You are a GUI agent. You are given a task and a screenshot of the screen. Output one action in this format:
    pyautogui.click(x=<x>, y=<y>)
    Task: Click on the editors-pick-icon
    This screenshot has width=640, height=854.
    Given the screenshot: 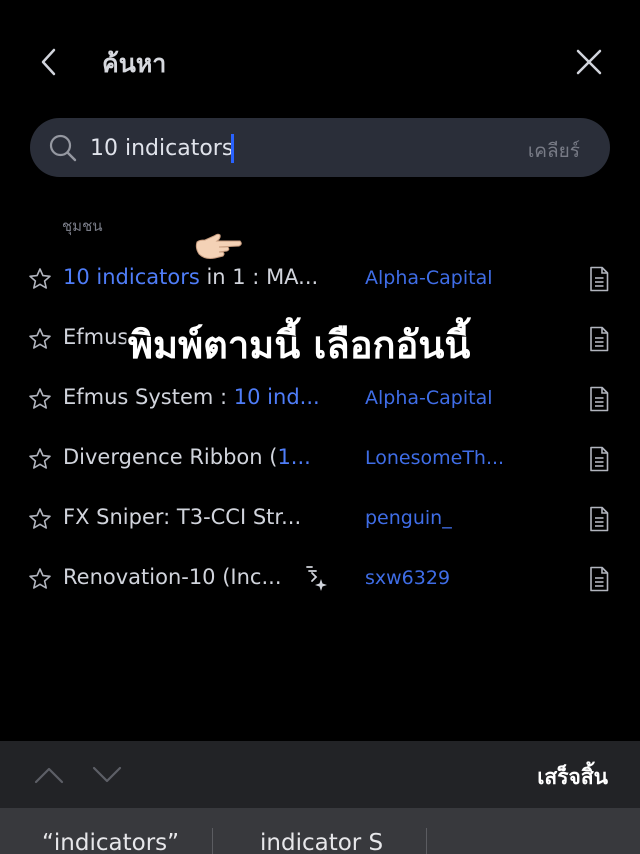 What is the action you would take?
    pyautogui.click(x=316, y=578)
    